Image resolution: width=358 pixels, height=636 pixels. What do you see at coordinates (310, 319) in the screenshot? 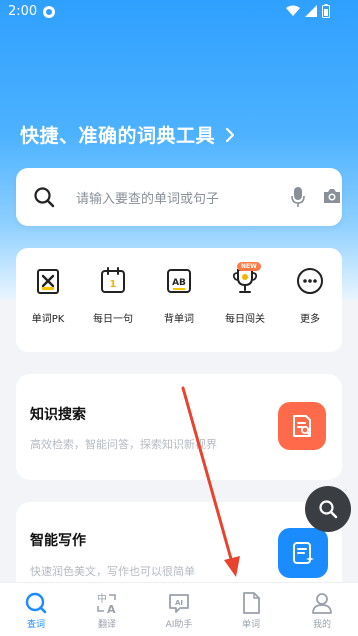
I see `tool-label: 更多` at bounding box center [310, 319].